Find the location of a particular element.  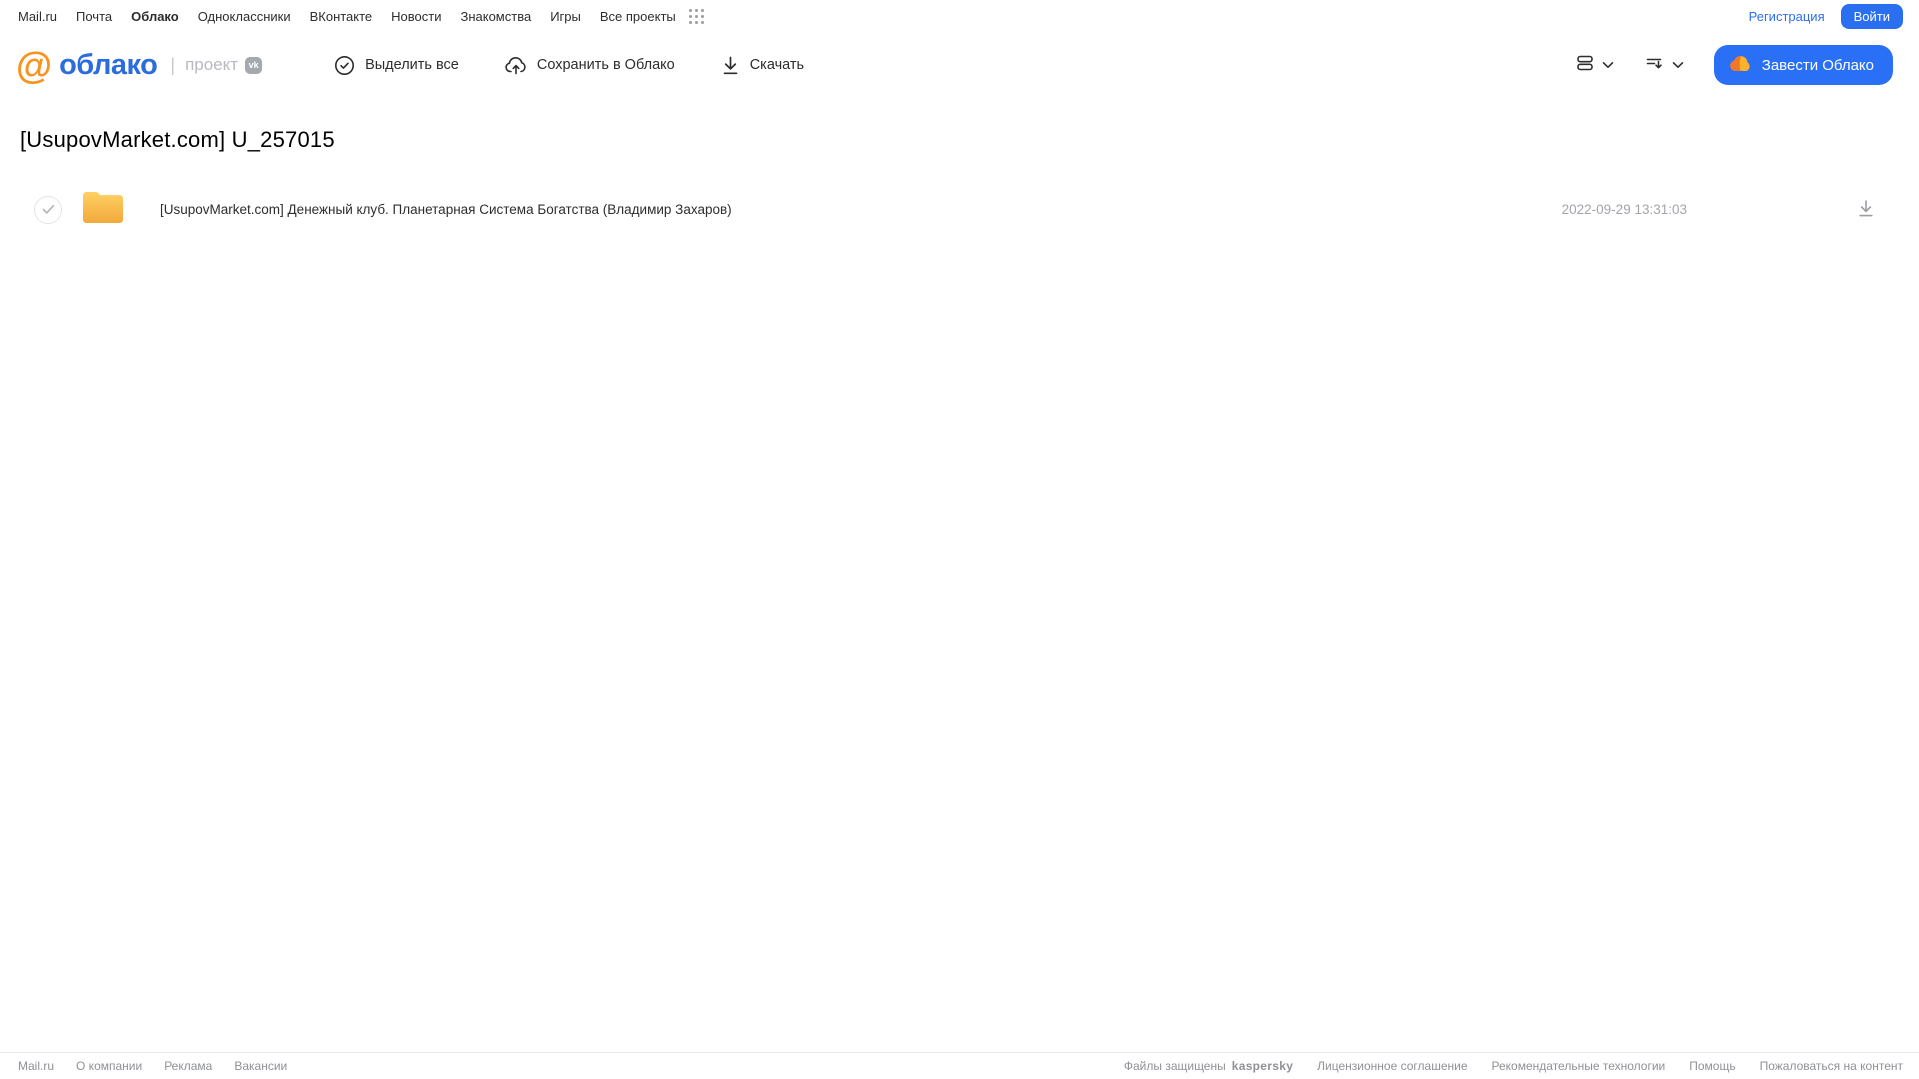

page-title: [UsupovMarket.com] U_257015 is located at coordinates (177, 139).